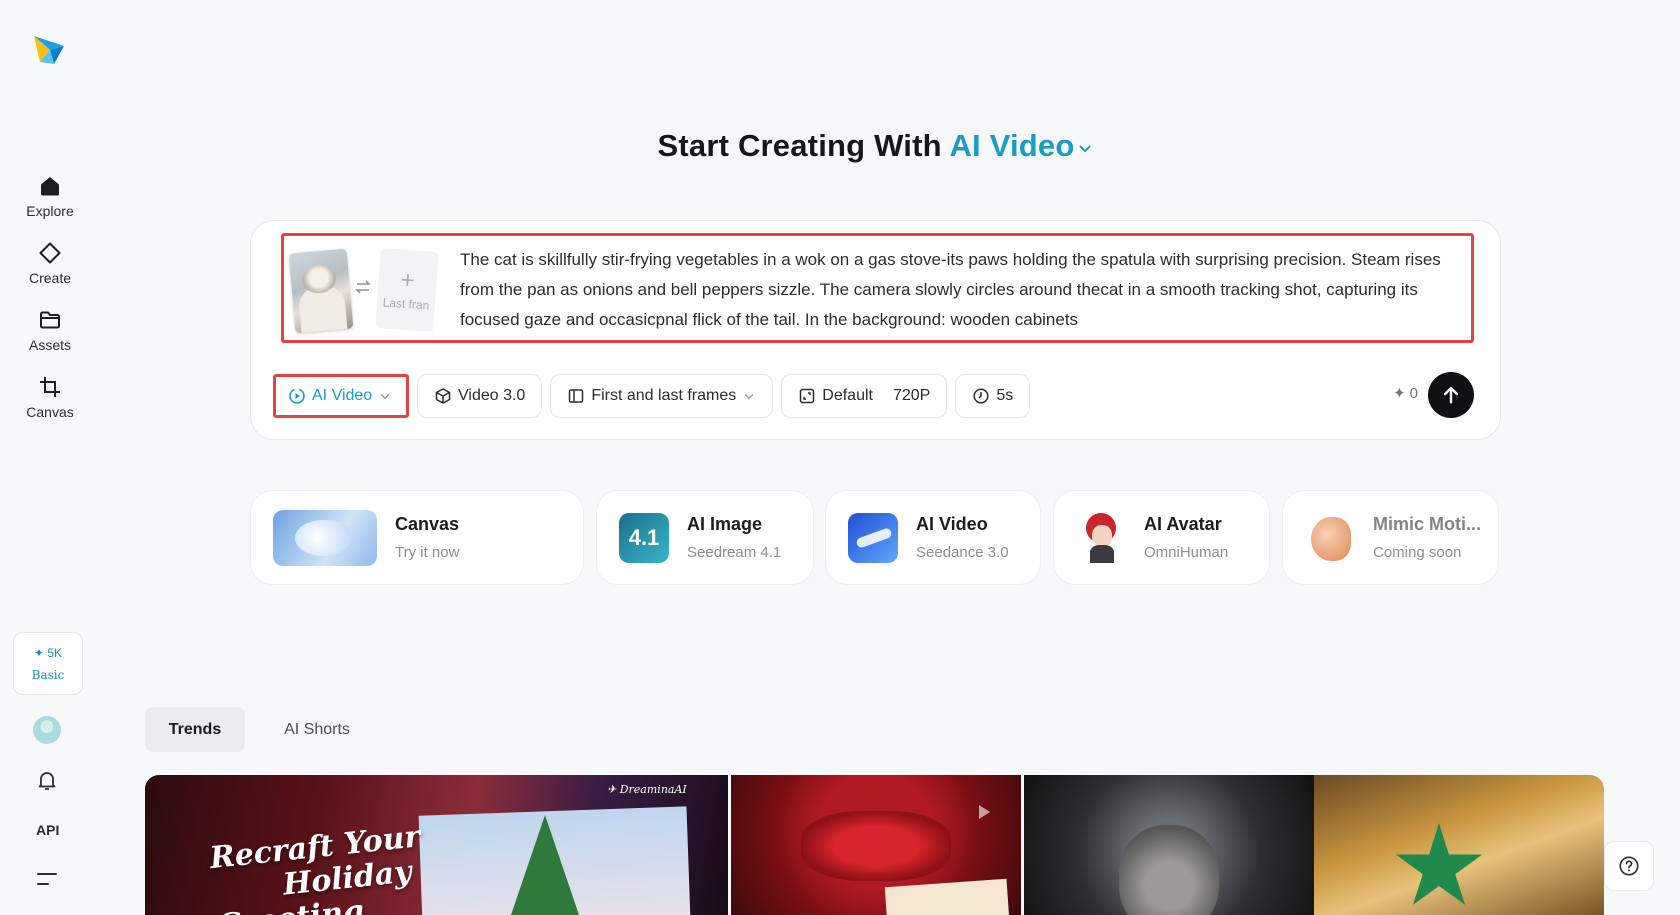 This screenshot has width=1680, height=915. Describe the element at coordinates (1012, 145) in the screenshot. I see `page-title-accent: AI Video` at that location.